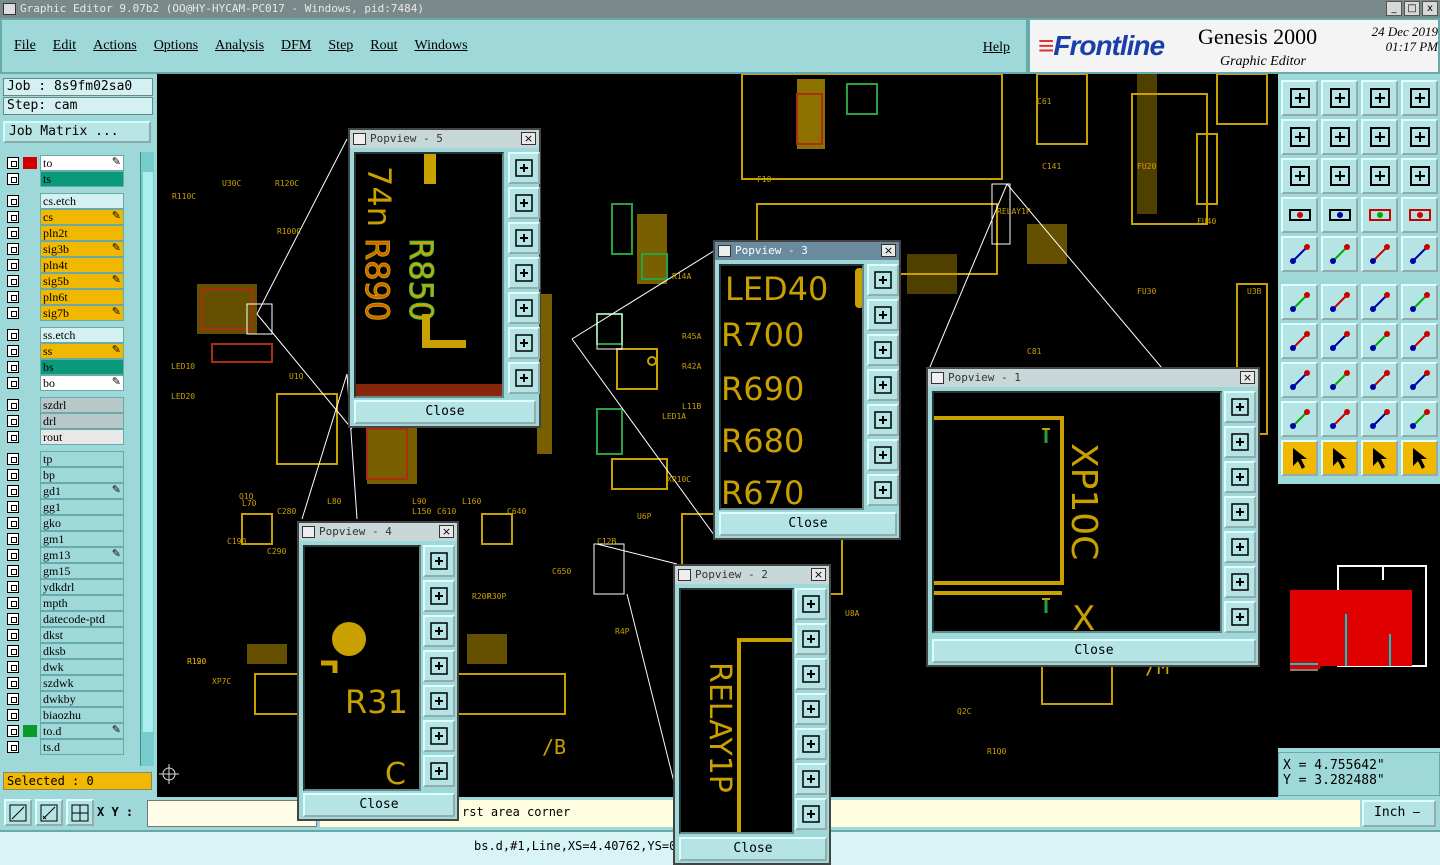 The image size is (1440, 865). I want to click on trace-d-tool-button, so click(1419, 419).